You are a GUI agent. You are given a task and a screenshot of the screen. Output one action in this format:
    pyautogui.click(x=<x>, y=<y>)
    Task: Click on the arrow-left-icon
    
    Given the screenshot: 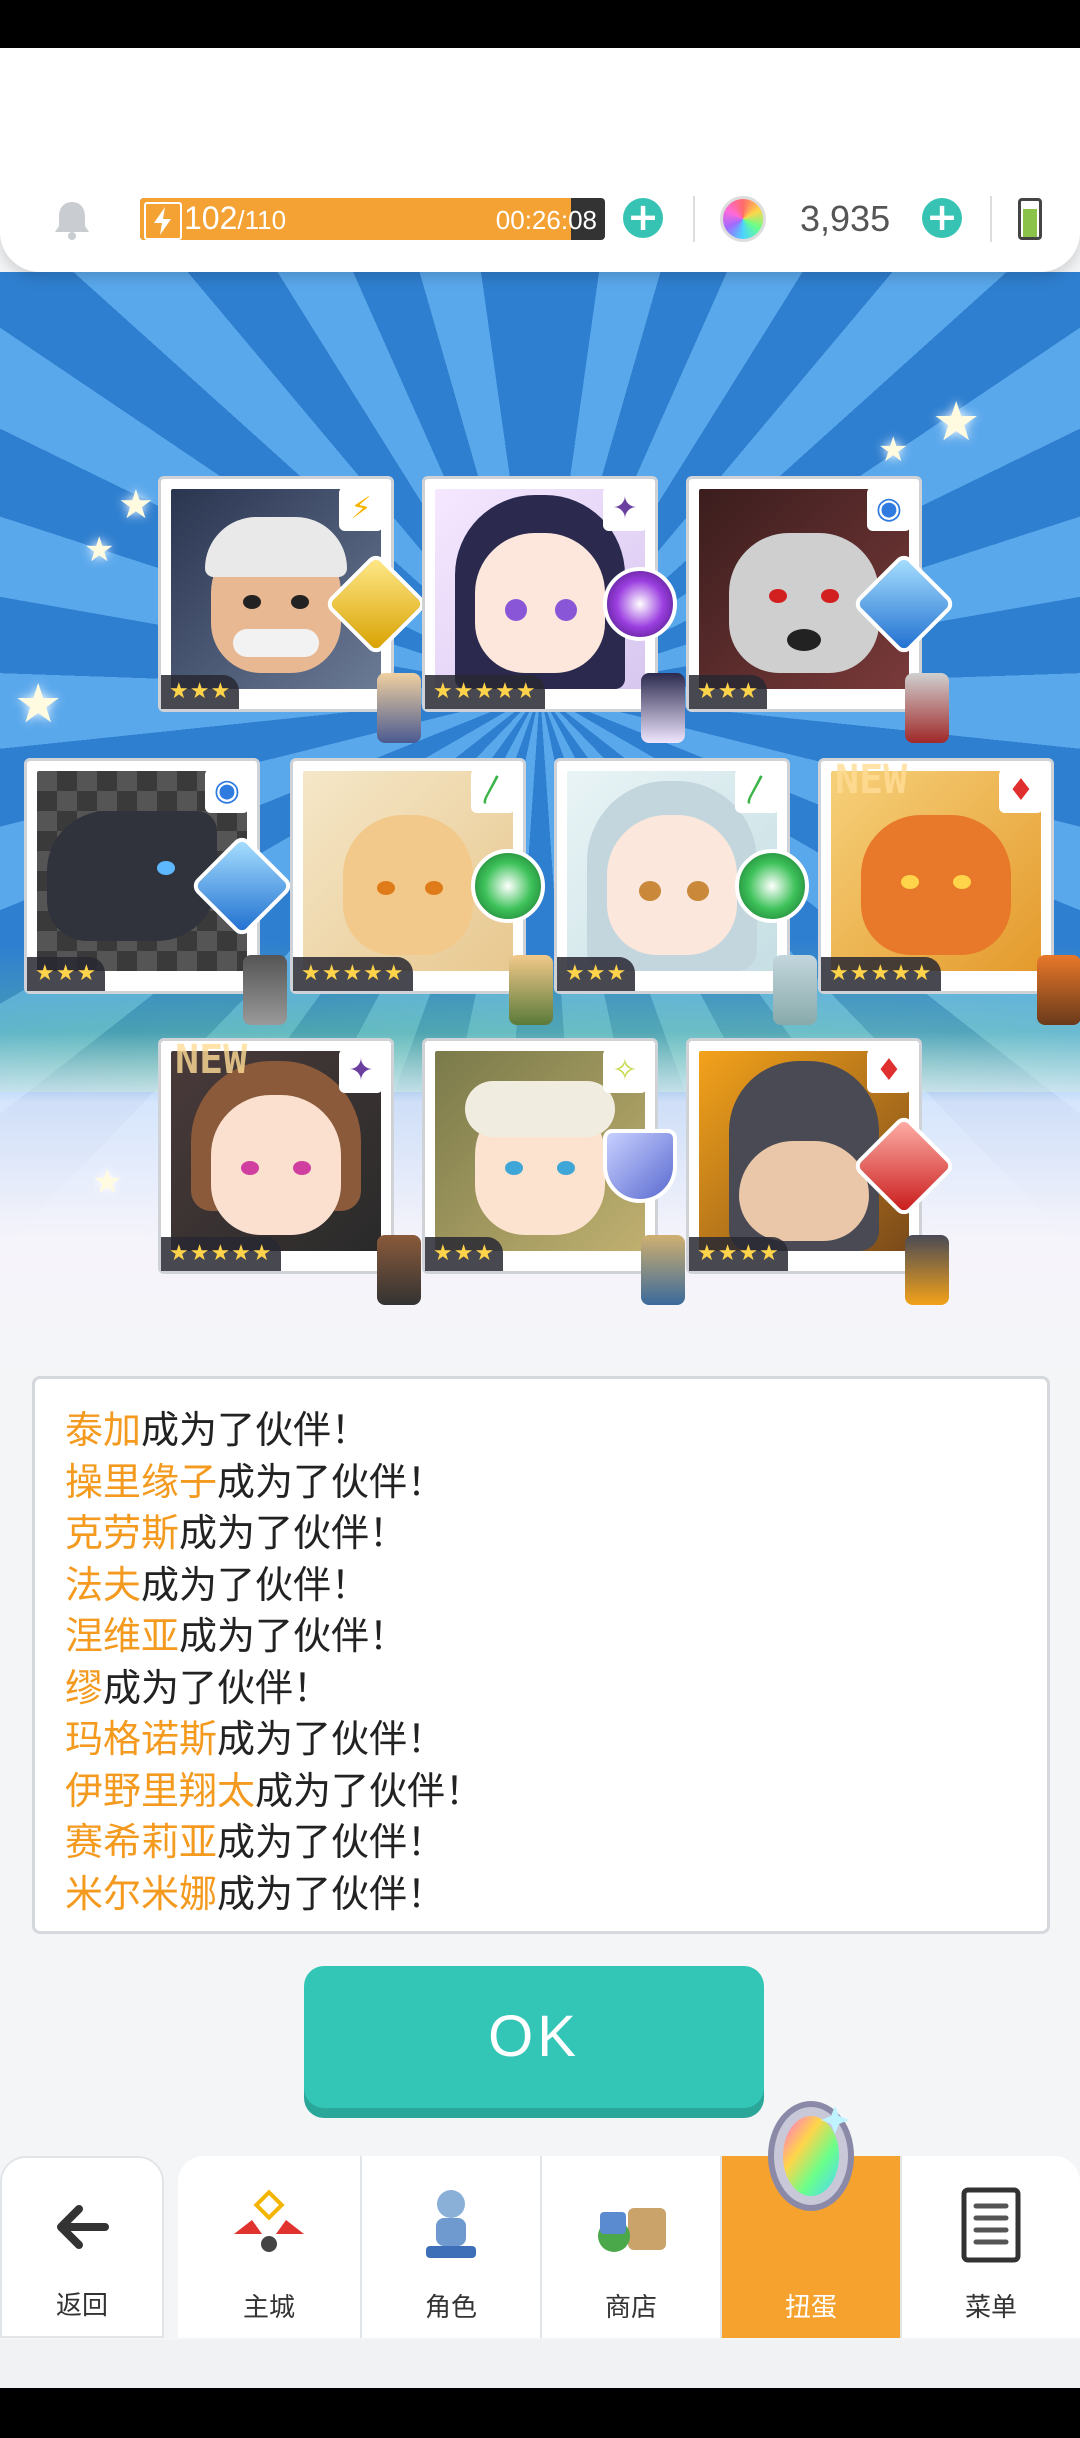 What is the action you would take?
    pyautogui.click(x=82, y=2227)
    